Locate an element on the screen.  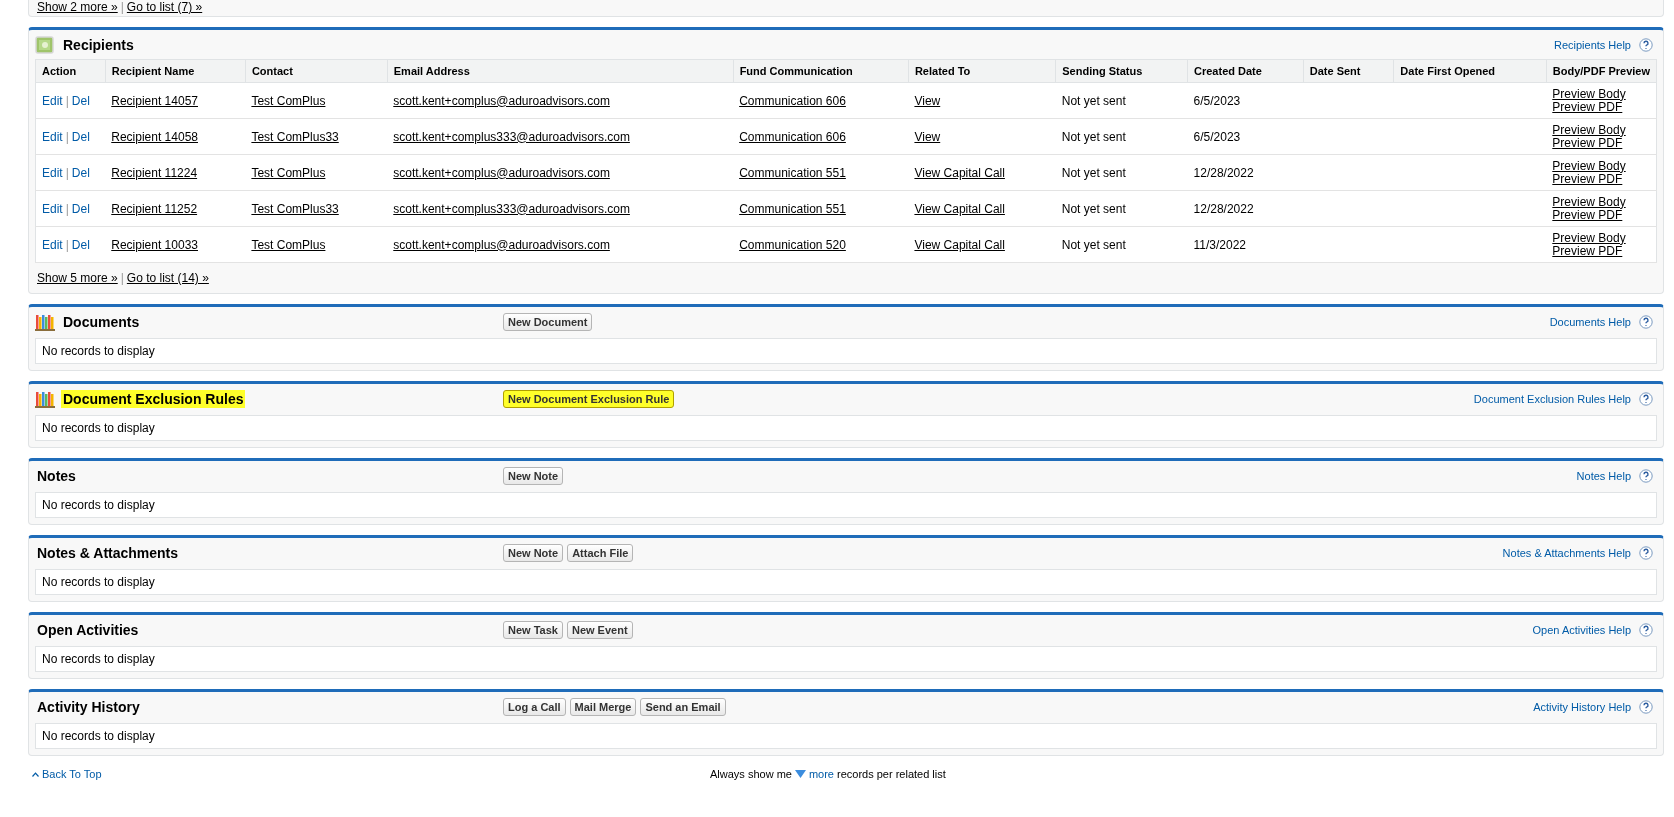
footer-text: records per related list is located at coordinates (891, 774).